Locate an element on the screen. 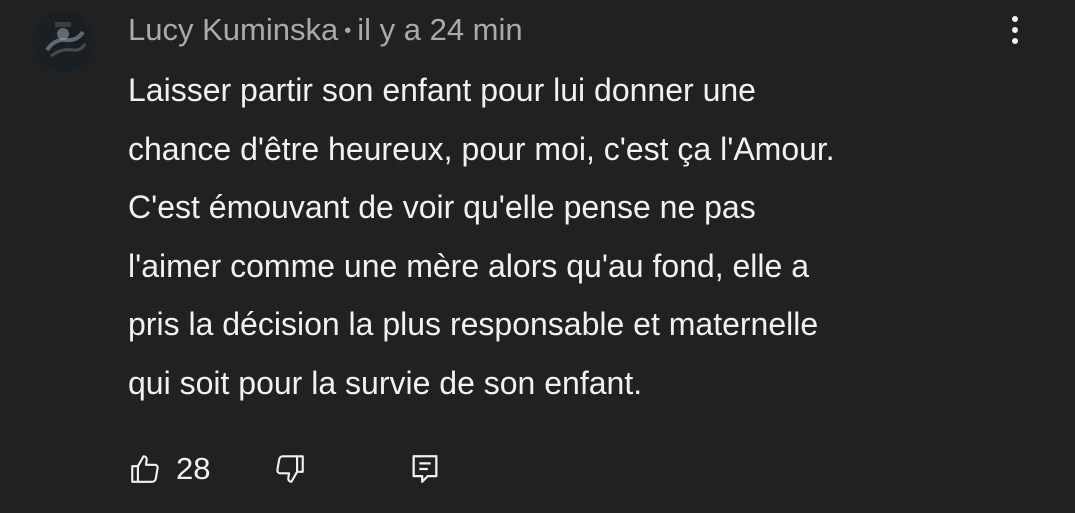  dislike-button is located at coordinates (290, 469).